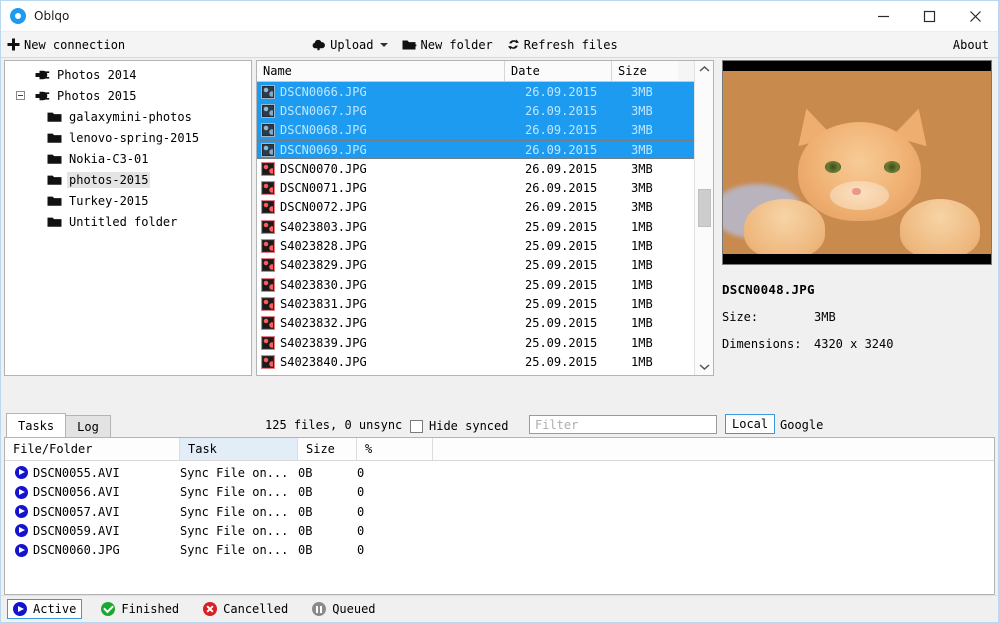  Describe the element at coordinates (128, 221) in the screenshot. I see `tree-item-untitled-folder: Untitled folder` at that location.